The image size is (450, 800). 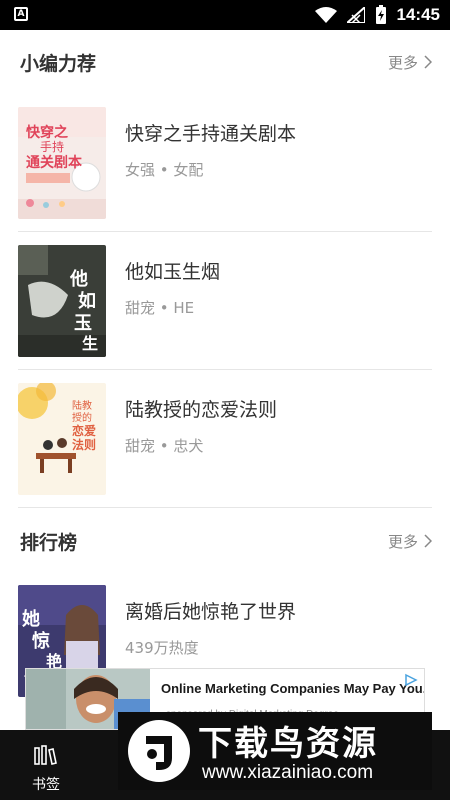 What do you see at coordinates (54, 162) in the screenshot?
I see `svg-text: 通关剧本` at bounding box center [54, 162].